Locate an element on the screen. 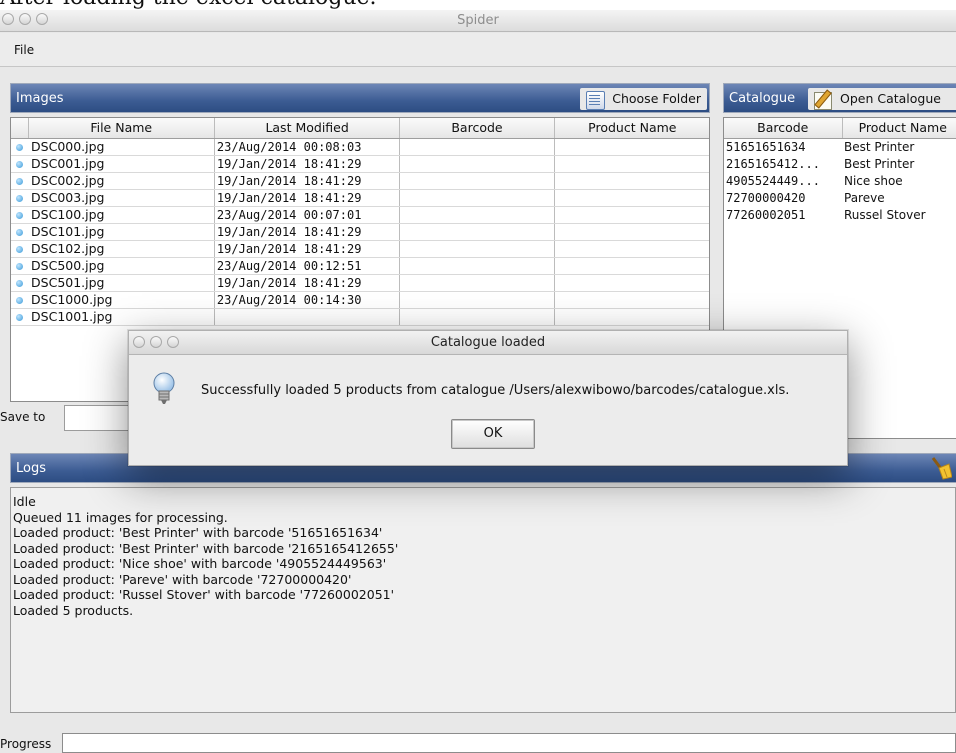  cell-catalogue-barcode: 72700000420 is located at coordinates (783, 197).